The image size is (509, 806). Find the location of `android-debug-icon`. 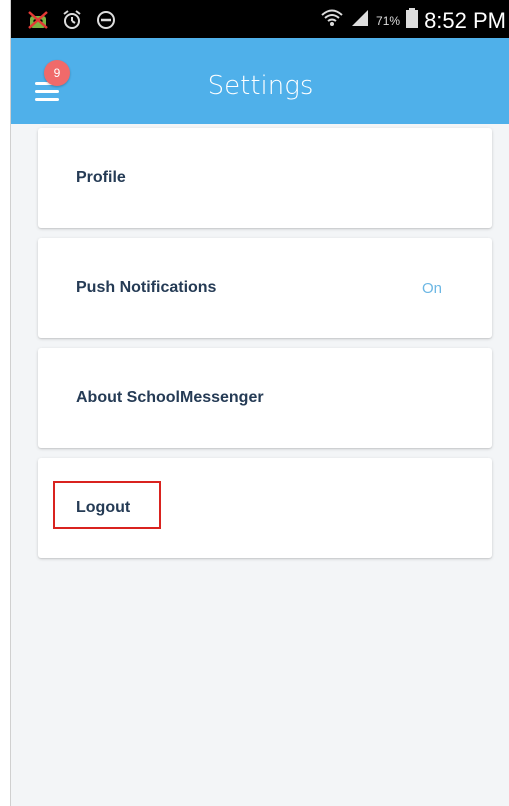

android-debug-icon is located at coordinates (38, 22).